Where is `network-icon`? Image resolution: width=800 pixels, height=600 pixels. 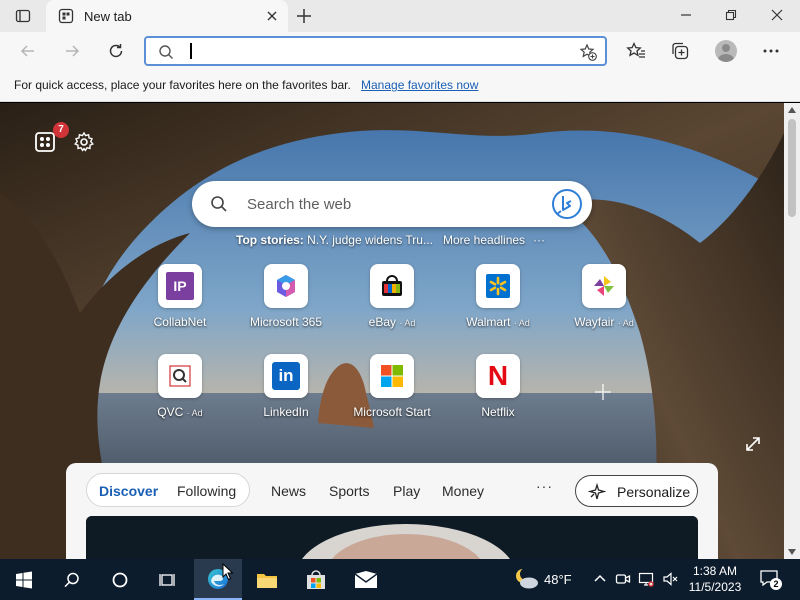 network-icon is located at coordinates (646, 579).